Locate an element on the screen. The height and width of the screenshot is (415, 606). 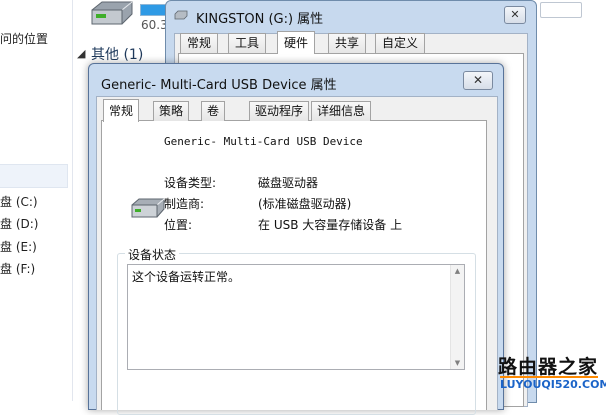
site-watermark: 路由器之家 LUYOUQI520.COM is located at coordinates (549, 376).